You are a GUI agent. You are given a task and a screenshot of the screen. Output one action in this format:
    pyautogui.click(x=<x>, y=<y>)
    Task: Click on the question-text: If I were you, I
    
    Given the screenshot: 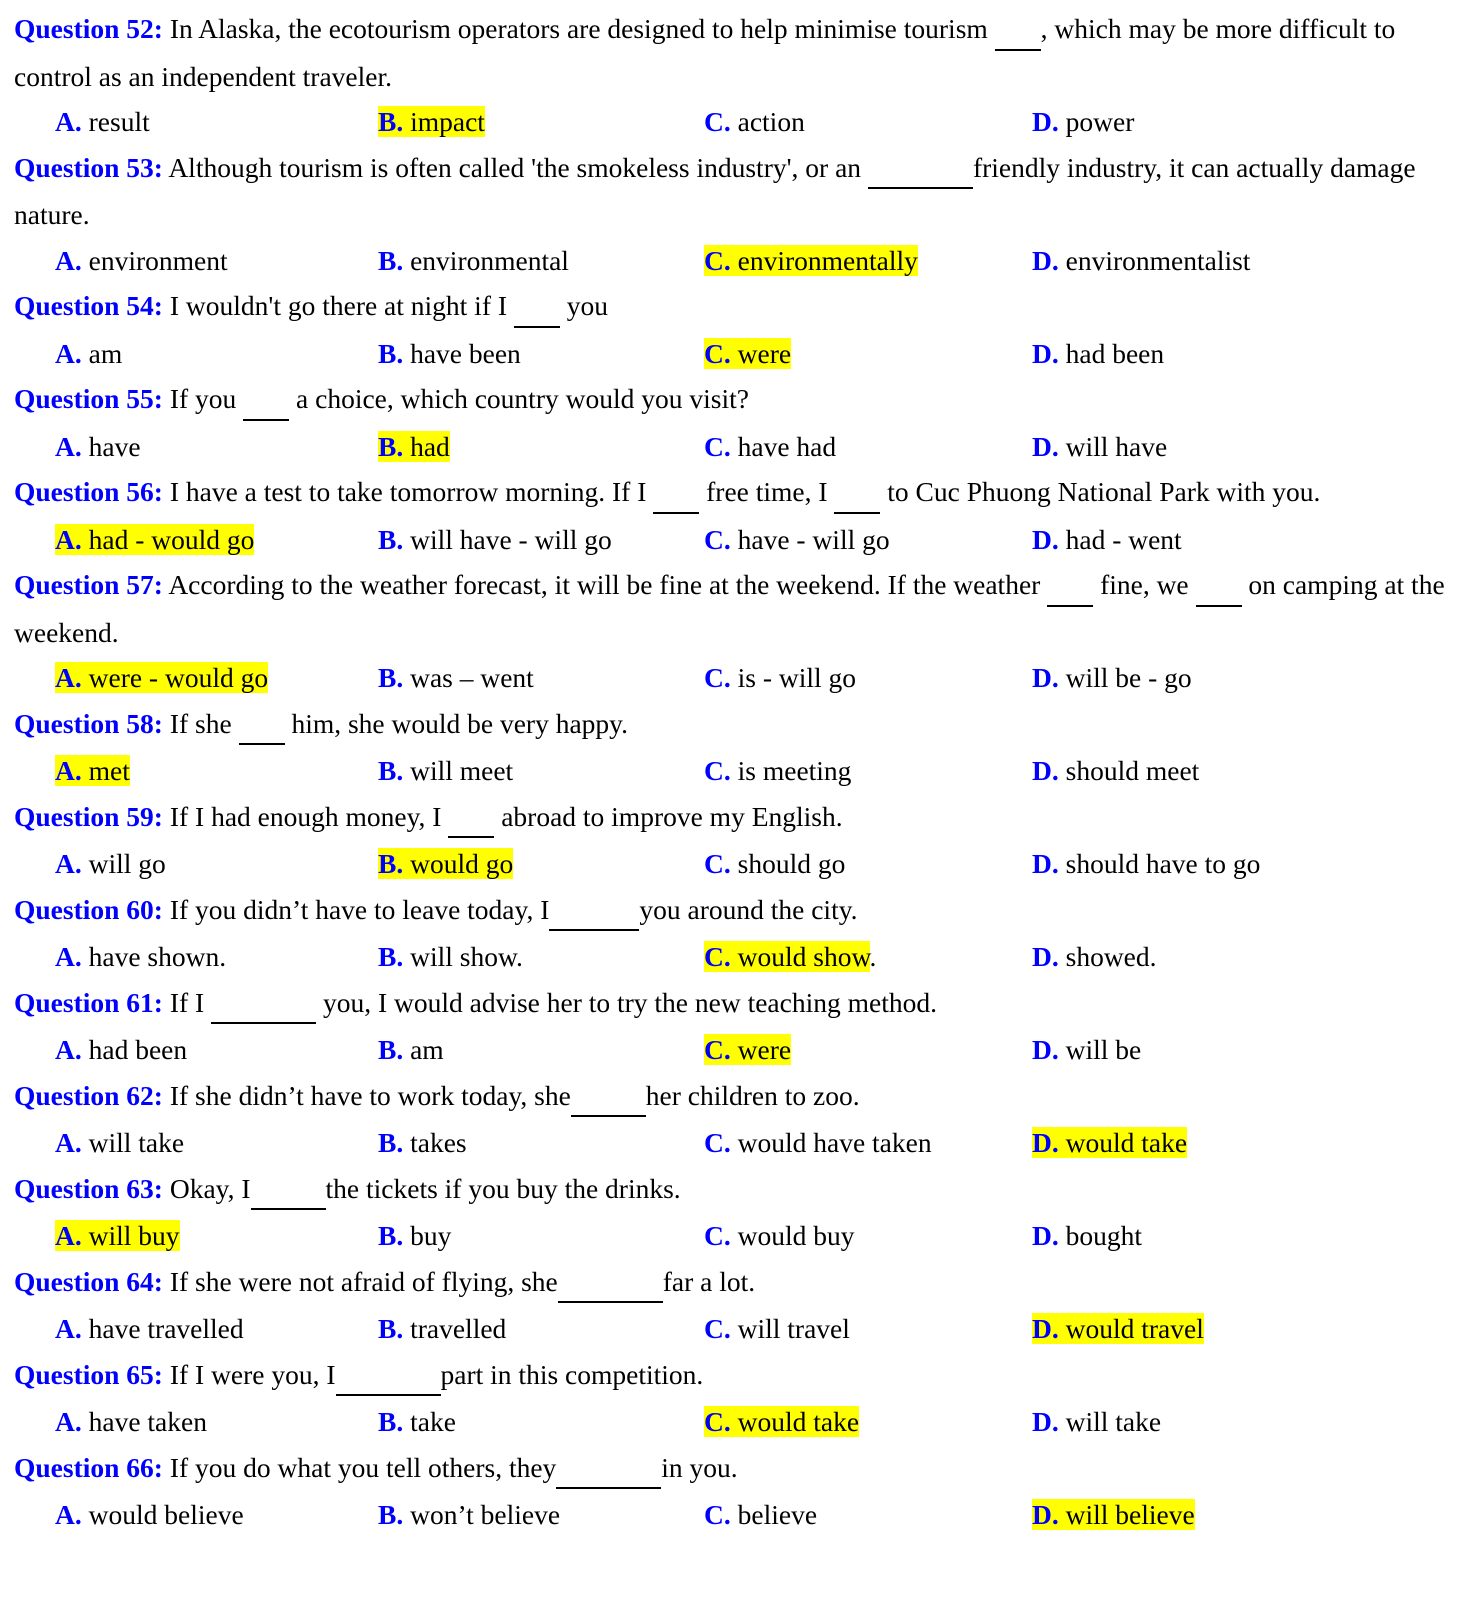 What is the action you would take?
    pyautogui.click(x=249, y=1374)
    